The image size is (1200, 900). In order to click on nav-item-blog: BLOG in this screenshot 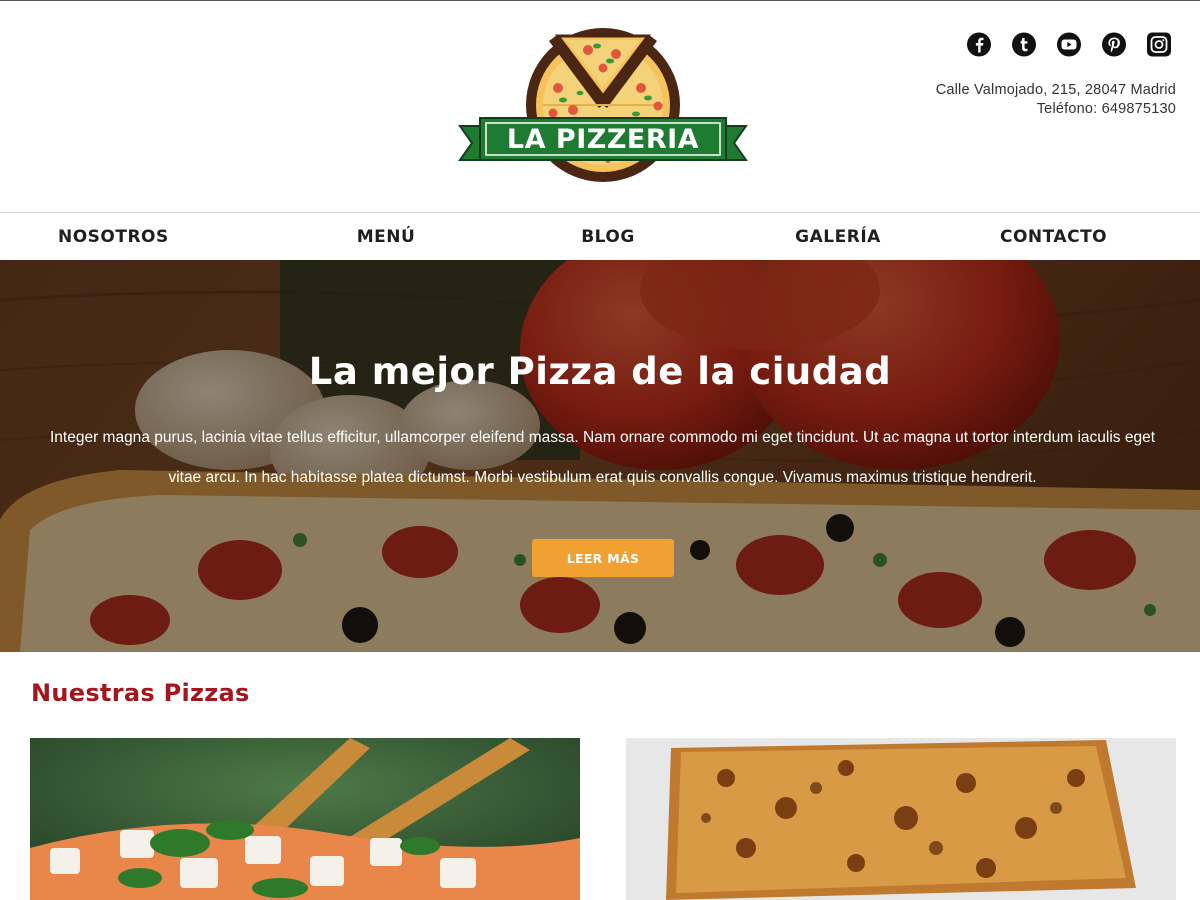, I will do `click(597, 236)`.